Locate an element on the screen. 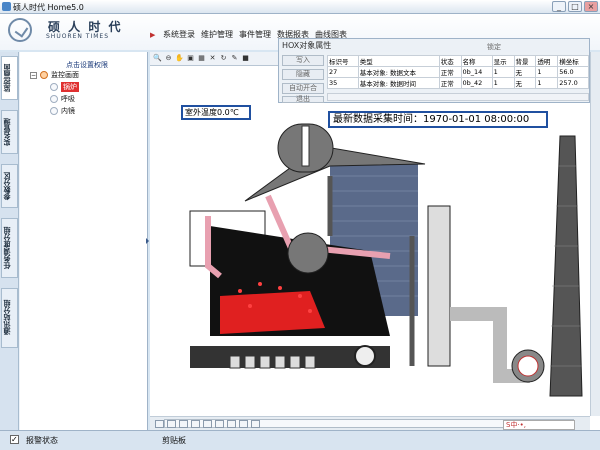 Image resolution: width=600 pixels, height=450 pixels. cell: 0b_42 is located at coordinates (476, 83).